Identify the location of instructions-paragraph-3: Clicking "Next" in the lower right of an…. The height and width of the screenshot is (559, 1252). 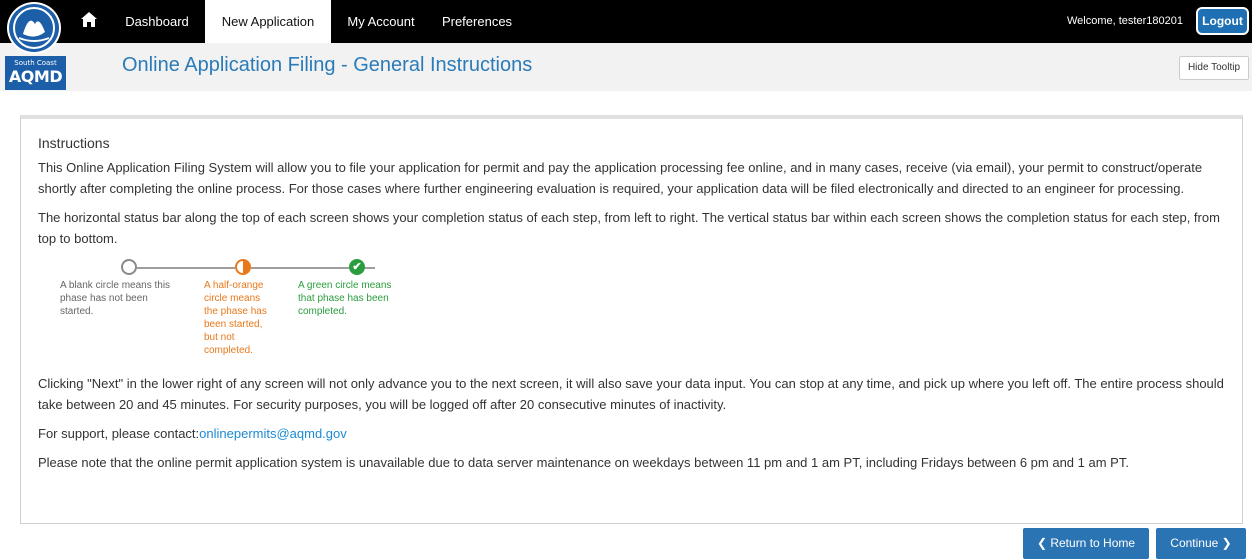
(631, 394).